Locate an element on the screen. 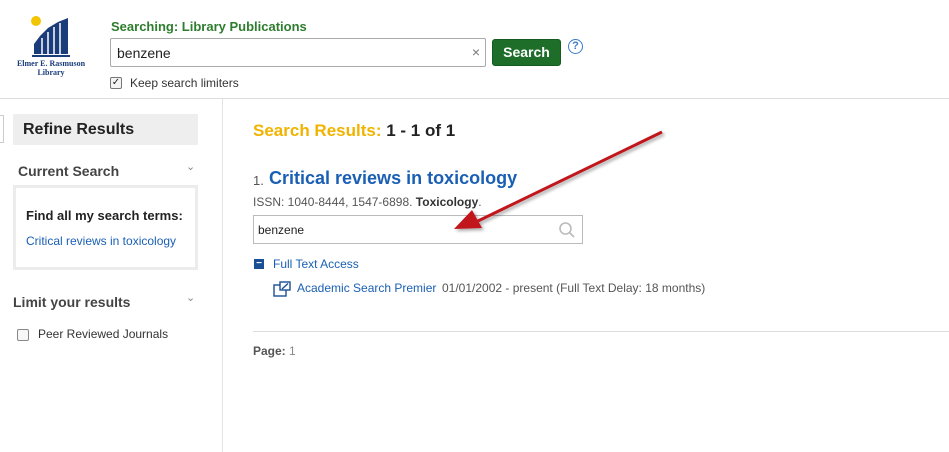 This screenshot has height=452, width=949. result-meta: ISSN: 1040-8444, 1547-6898. Toxicology. is located at coordinates (367, 202).